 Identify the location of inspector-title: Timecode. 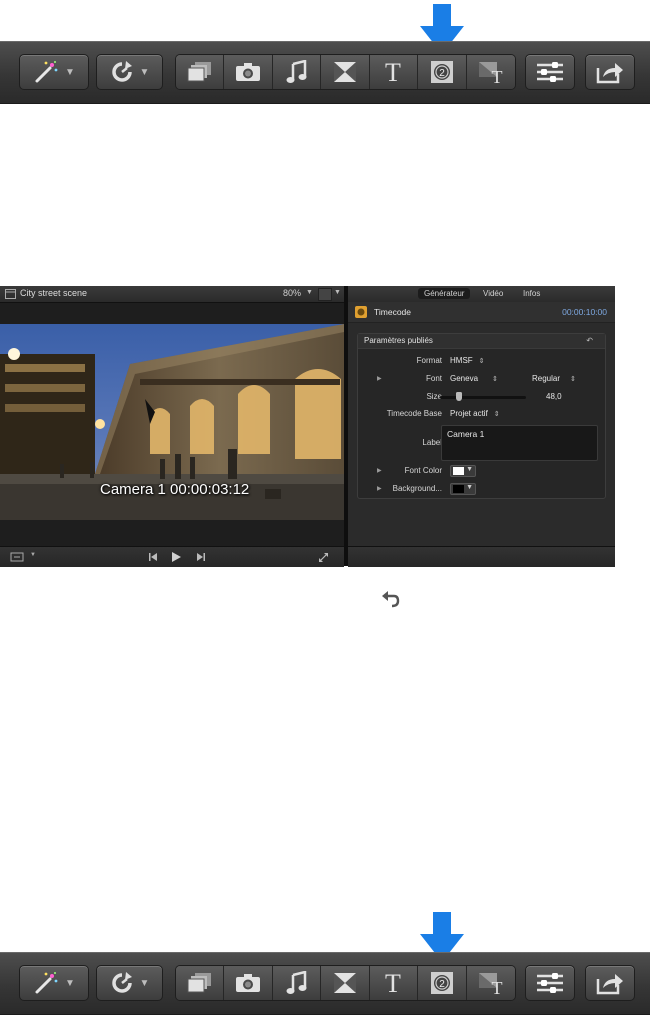
(393, 312).